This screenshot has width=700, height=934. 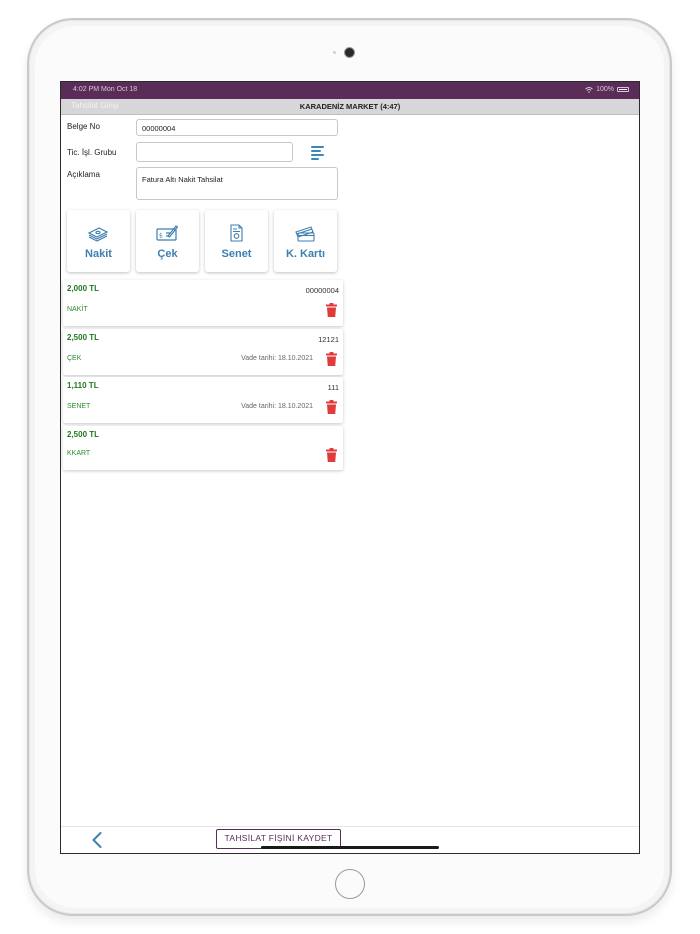 I want to click on tile-kredi-karti: K. Kartı, so click(x=305, y=241).